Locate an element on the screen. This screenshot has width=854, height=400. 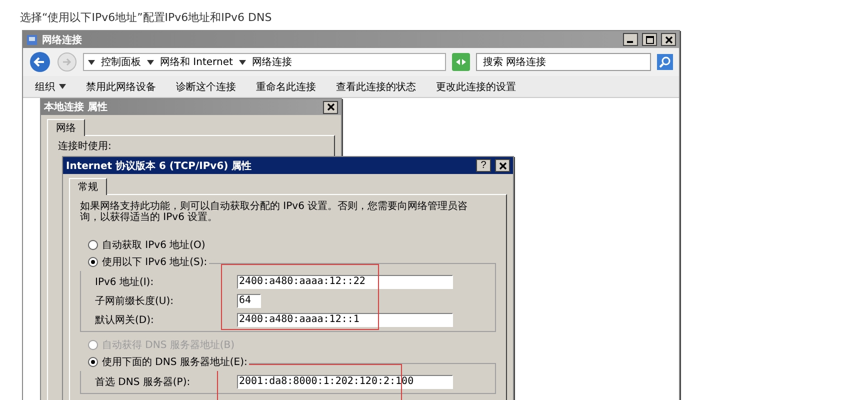
toolbar-item: 禁用此网络设备 is located at coordinates (121, 87).